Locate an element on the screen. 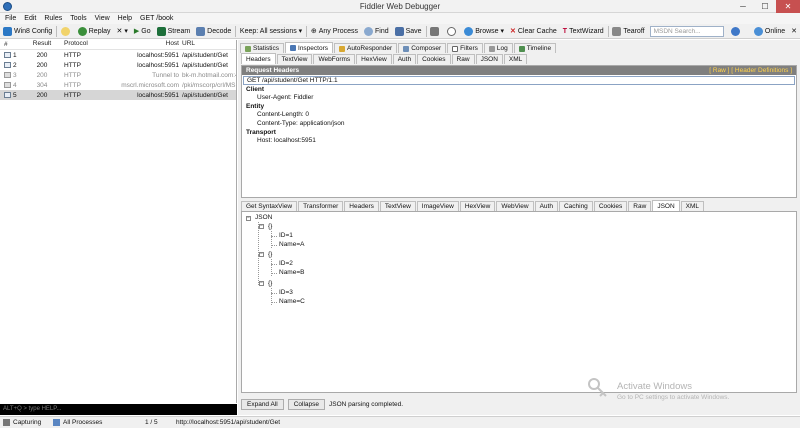 This screenshot has height=428, width=800. json-field-node: ID=1 is located at coordinates (286, 236).